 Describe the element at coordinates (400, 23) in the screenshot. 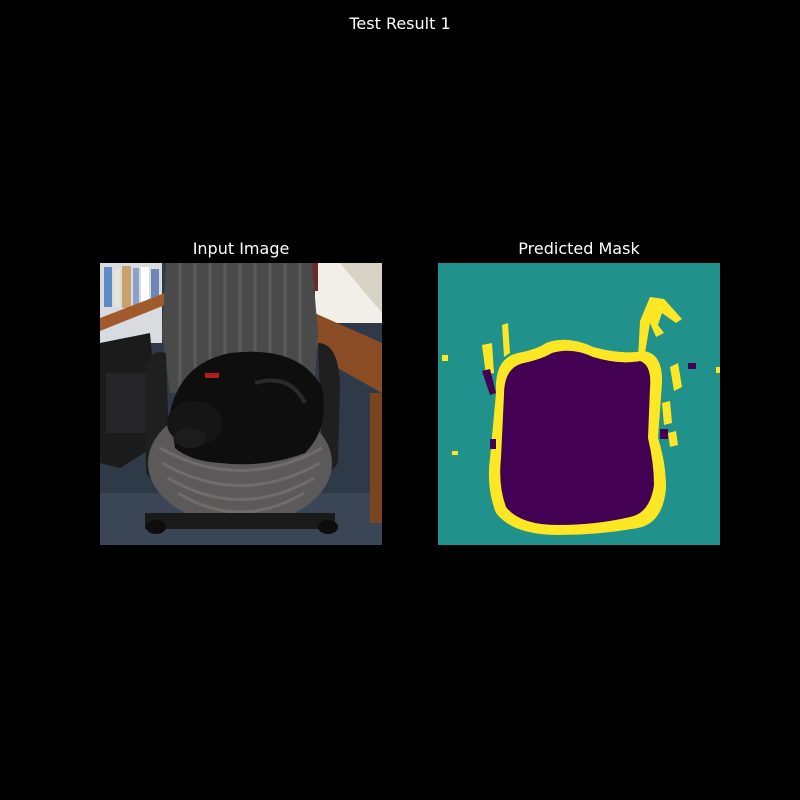

I see `figure-title: Test Result 1` at that location.